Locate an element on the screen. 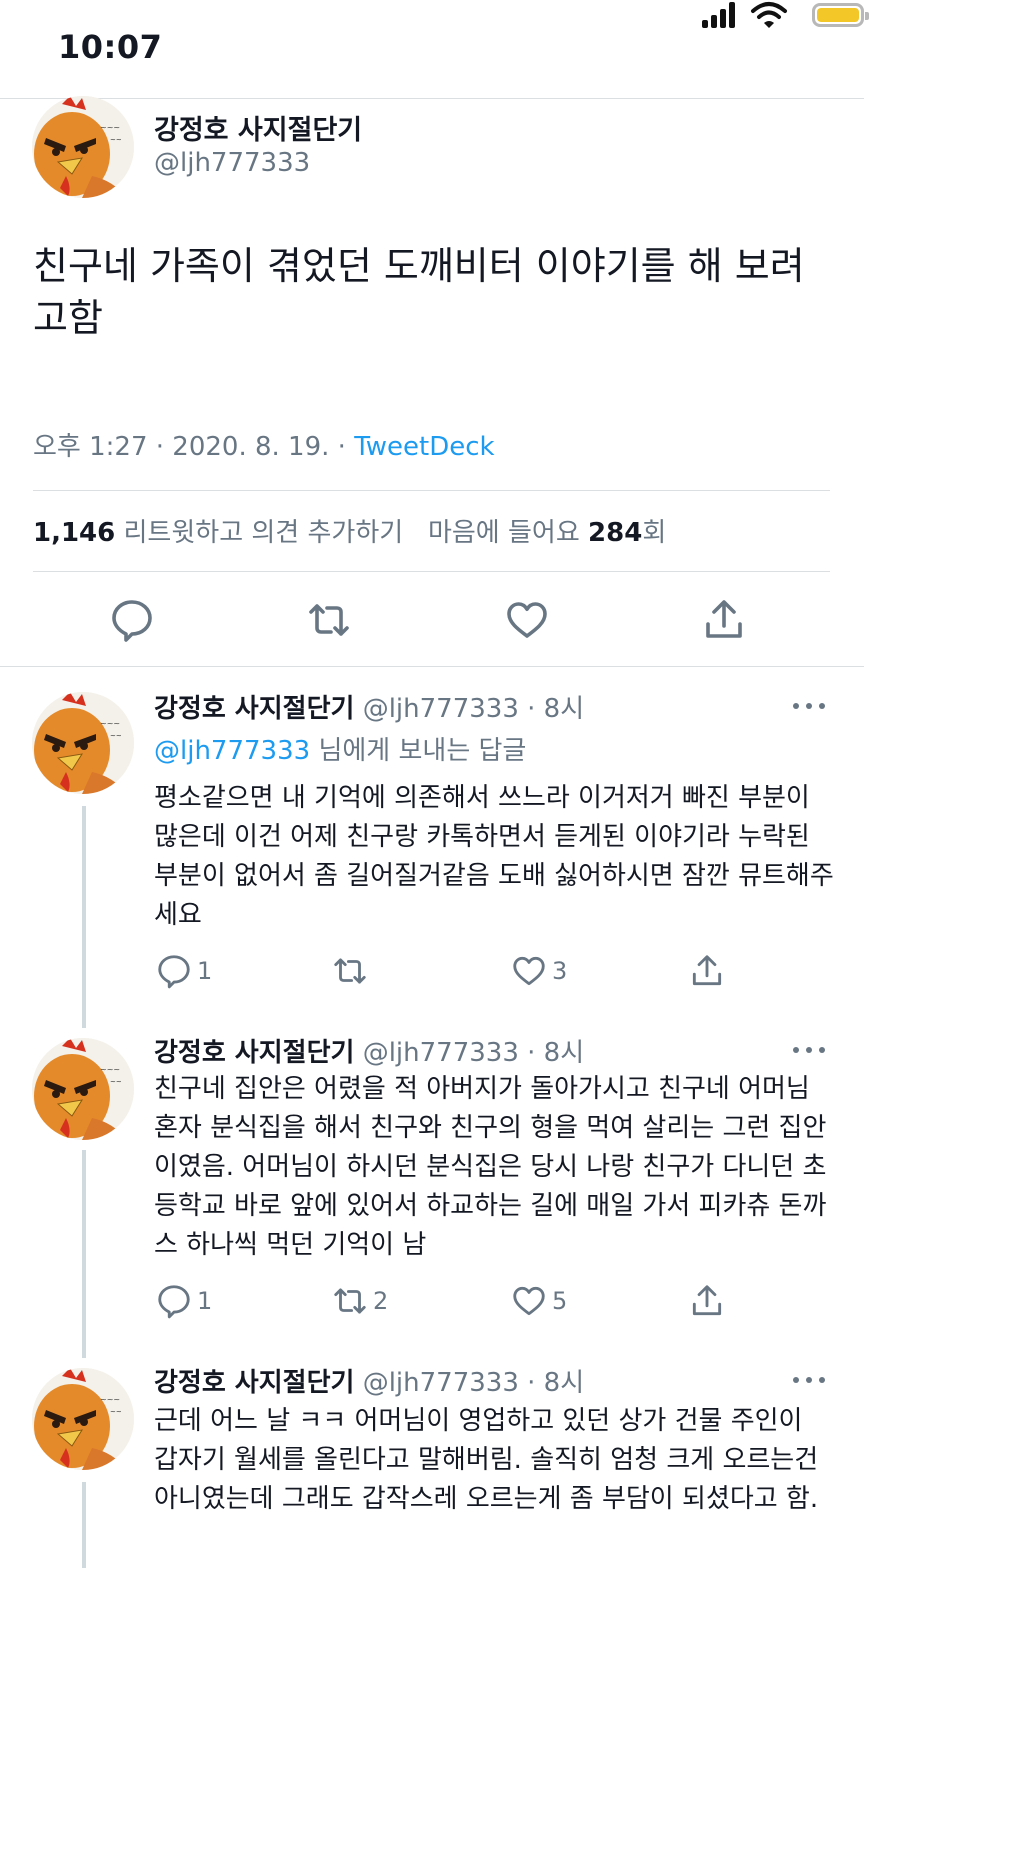 This screenshot has height=1858, width=1024. like-action: 5 is located at coordinates (538, 1301).